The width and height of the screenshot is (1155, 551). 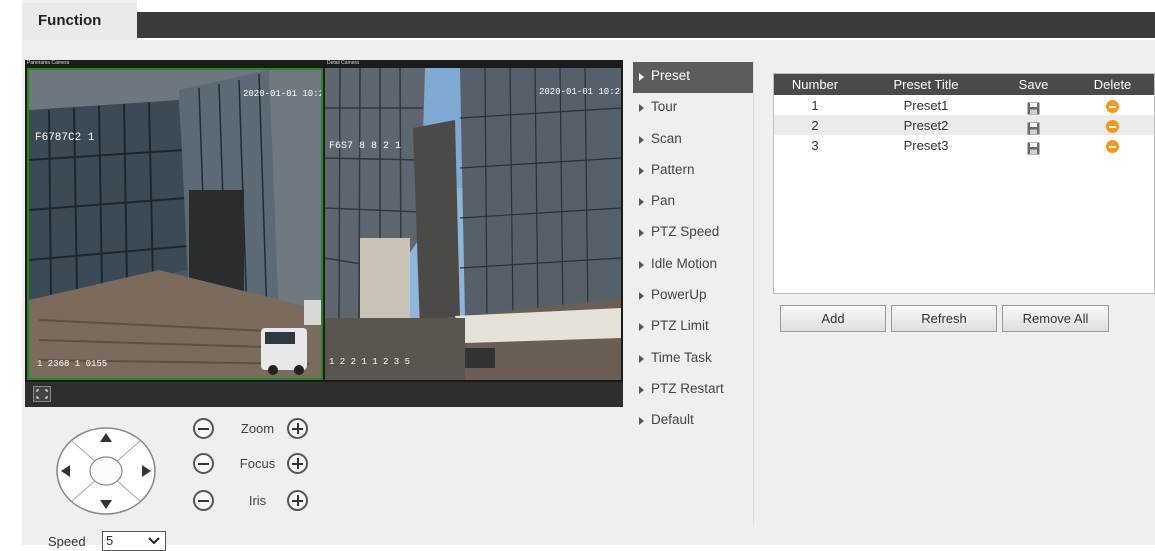 What do you see at coordinates (664, 107) in the screenshot?
I see `menu-item-label: Tour` at bounding box center [664, 107].